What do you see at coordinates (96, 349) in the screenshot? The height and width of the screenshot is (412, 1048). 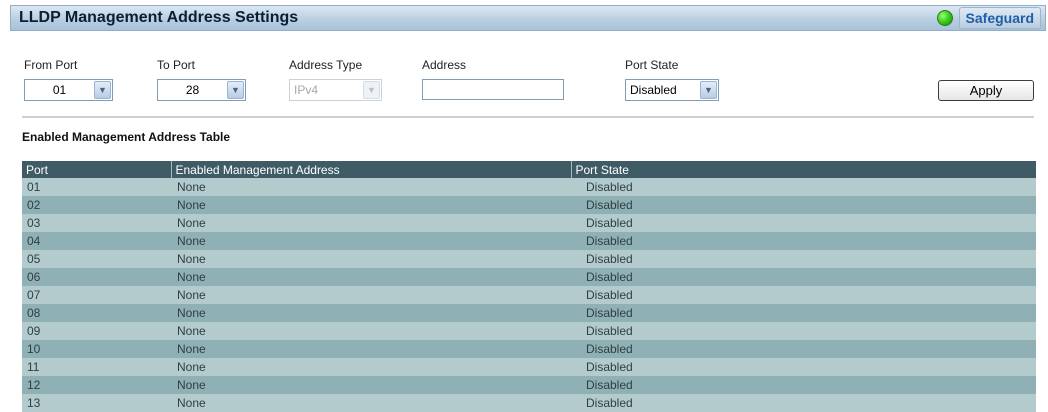 I see `port-cell: 10` at bounding box center [96, 349].